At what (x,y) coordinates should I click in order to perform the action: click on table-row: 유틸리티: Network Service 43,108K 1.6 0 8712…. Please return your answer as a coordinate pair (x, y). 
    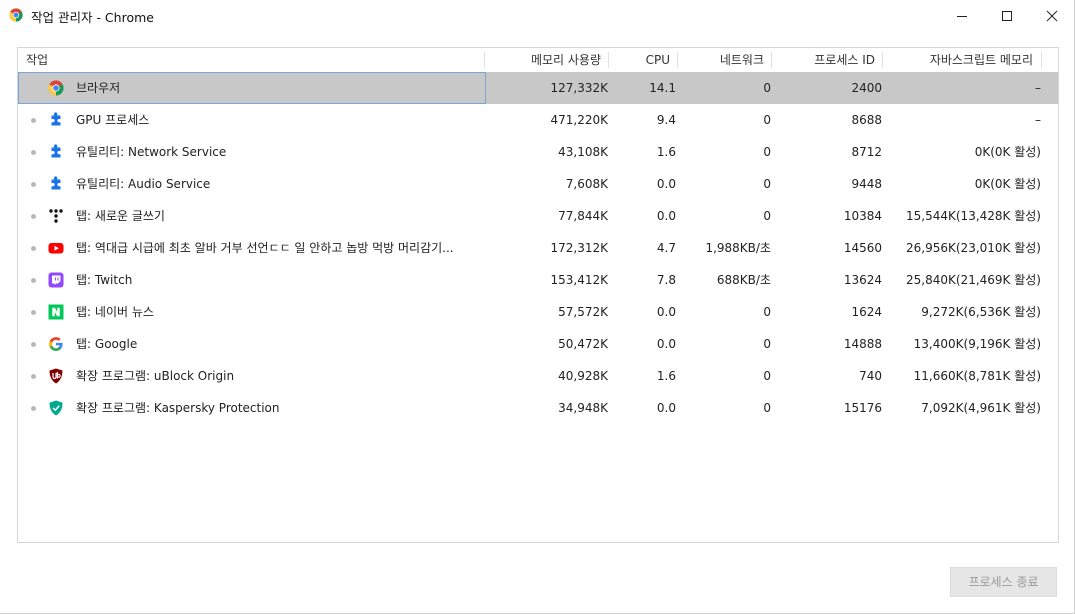
    Looking at the image, I should click on (538, 152).